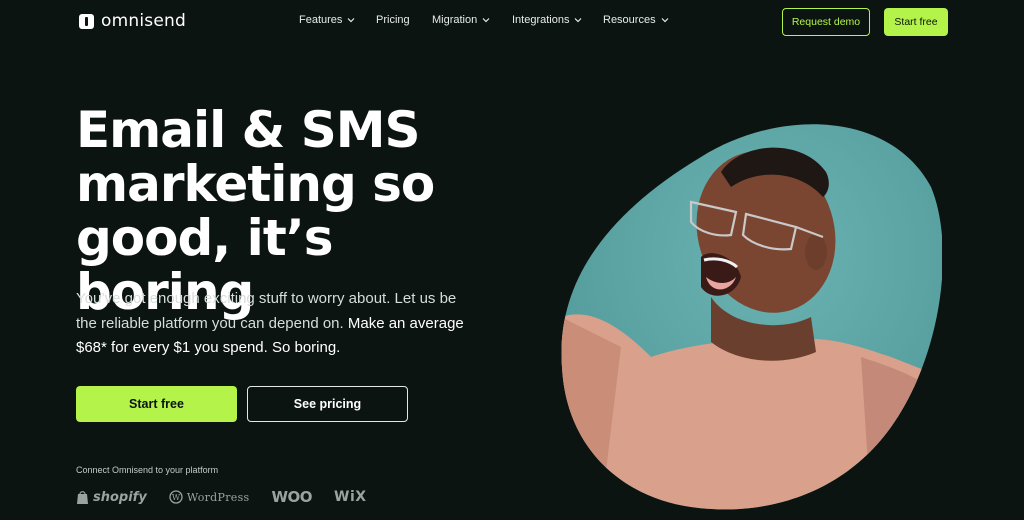 Image resolution: width=1024 pixels, height=520 pixels. I want to click on hero-start-free-button: Start free, so click(156, 404).